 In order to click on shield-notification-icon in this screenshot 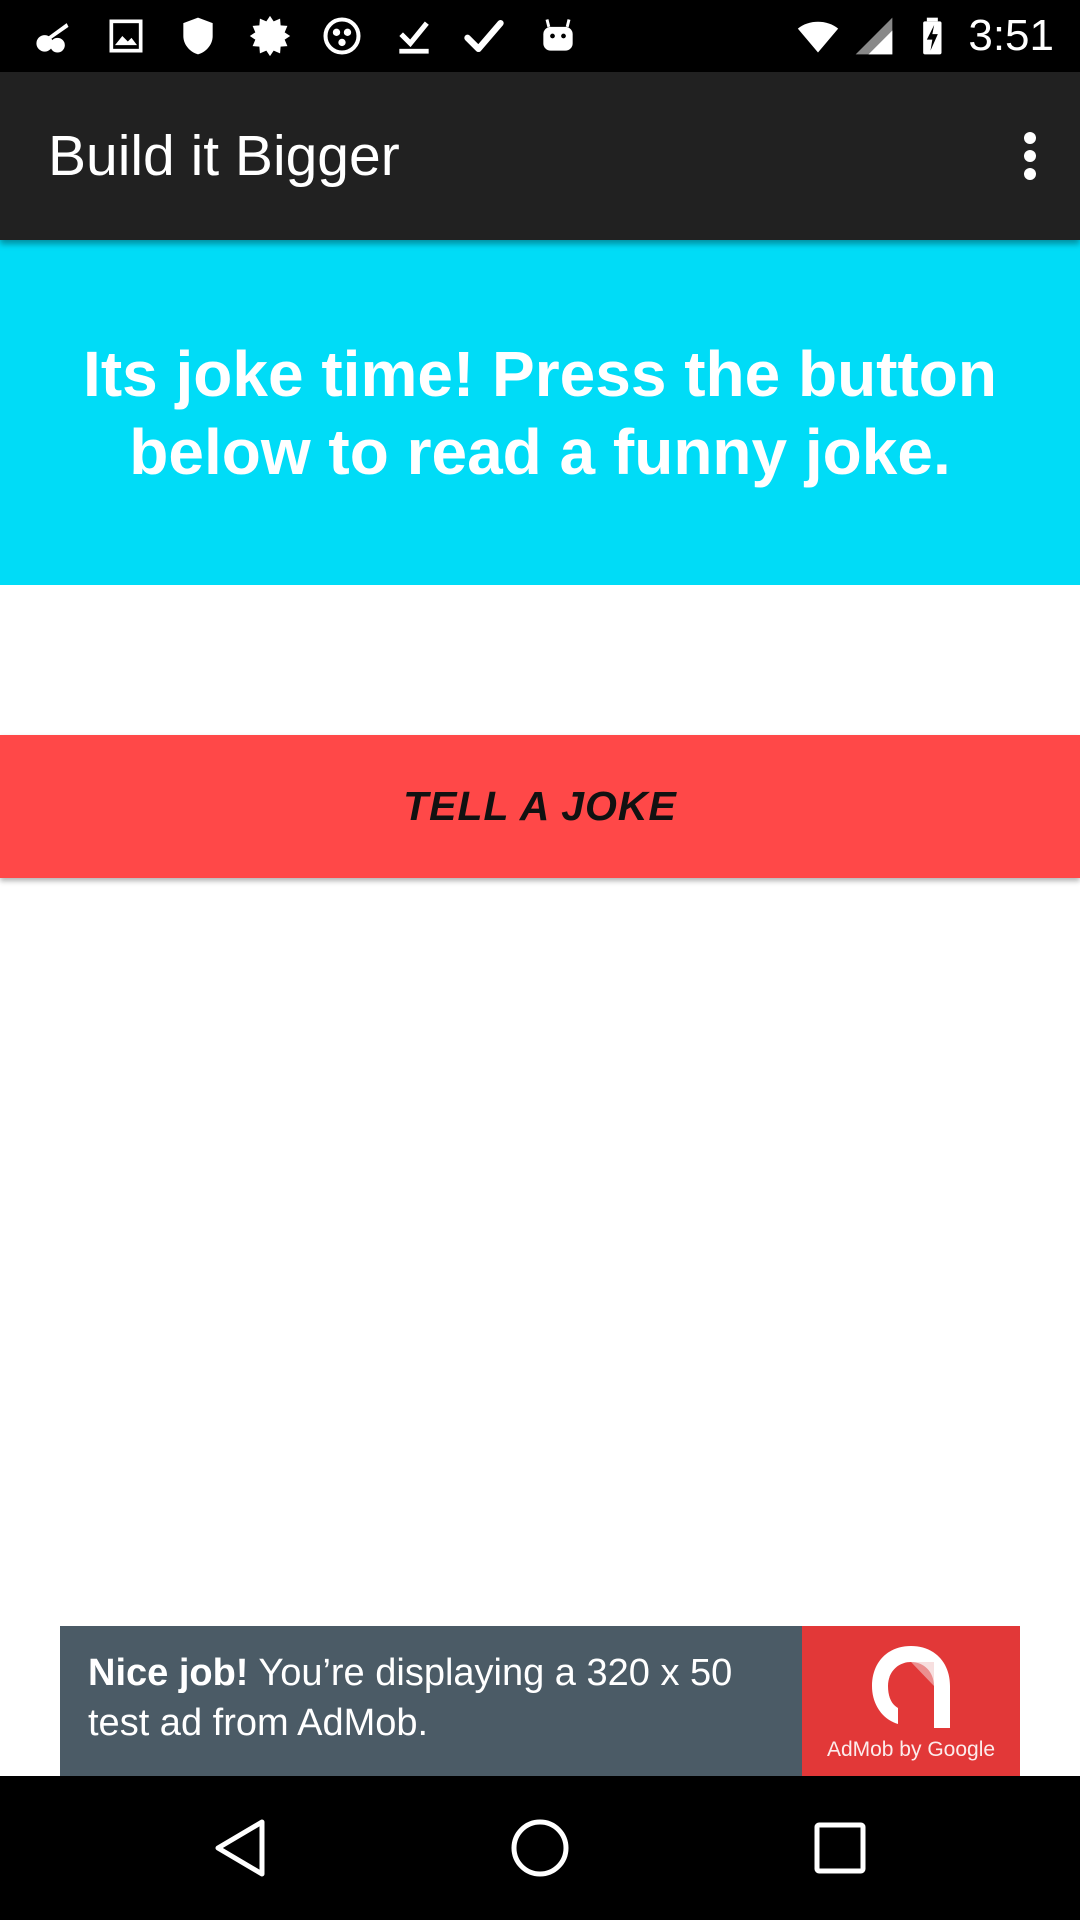, I will do `click(198, 36)`.